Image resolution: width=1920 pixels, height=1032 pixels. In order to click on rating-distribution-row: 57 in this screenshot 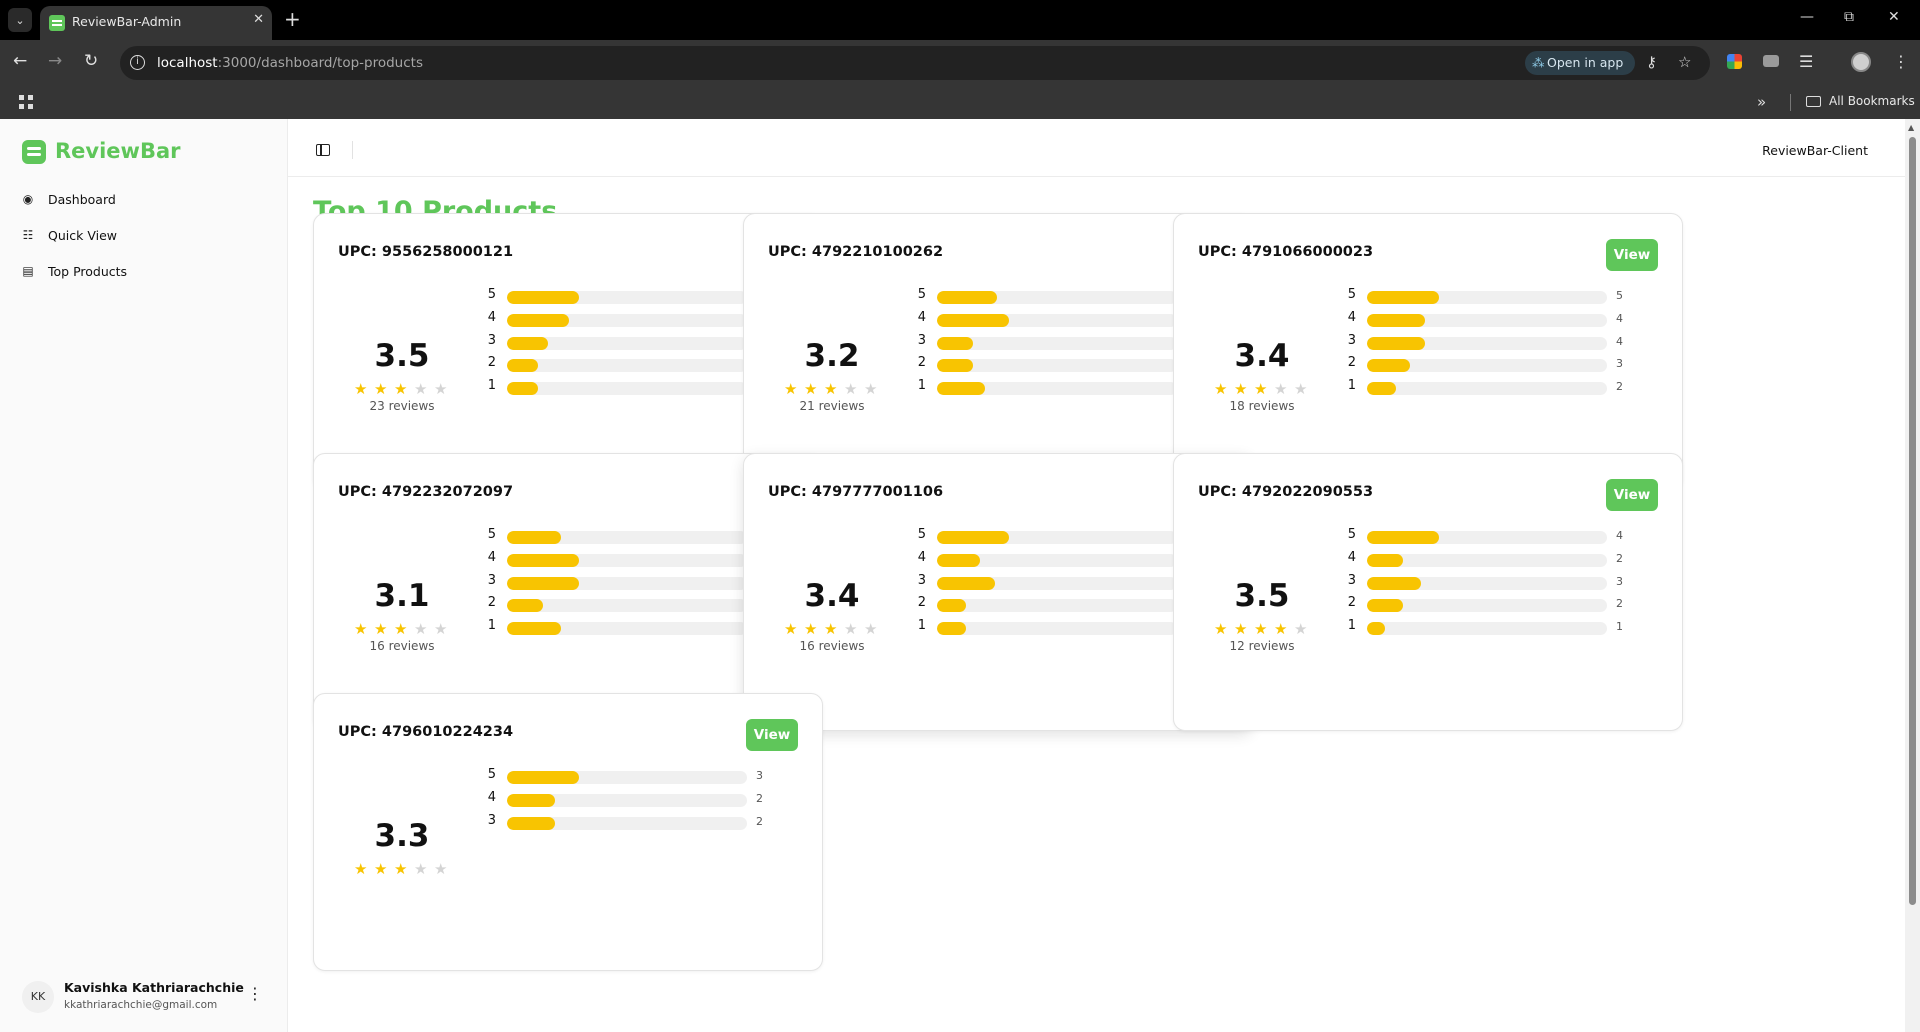, I will do `click(634, 296)`.